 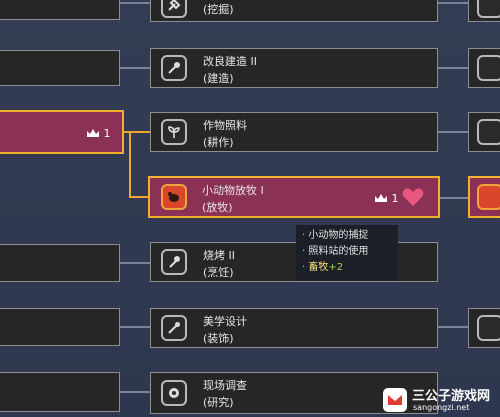 I want to click on skill-category: (装饰), so click(x=218, y=338).